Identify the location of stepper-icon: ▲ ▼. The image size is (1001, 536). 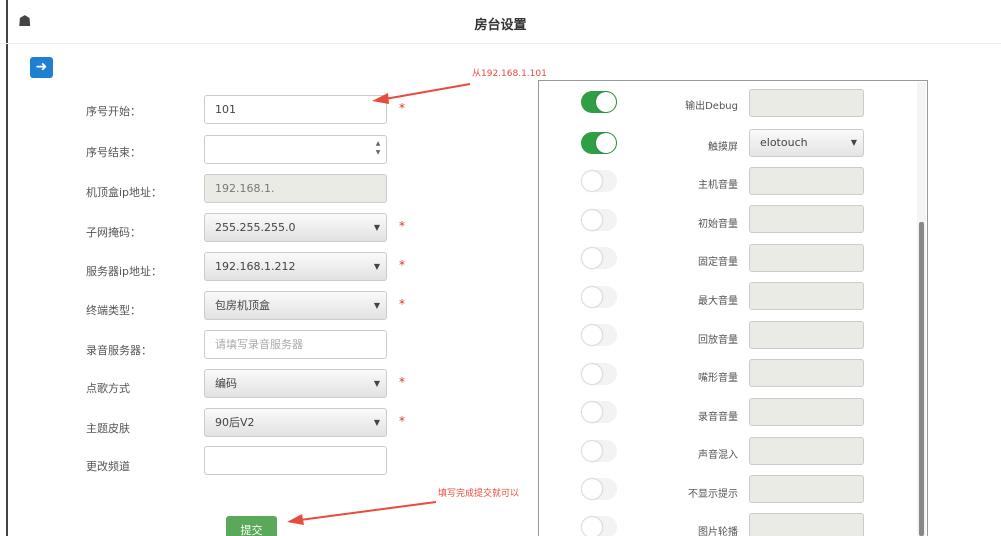
(378, 149).